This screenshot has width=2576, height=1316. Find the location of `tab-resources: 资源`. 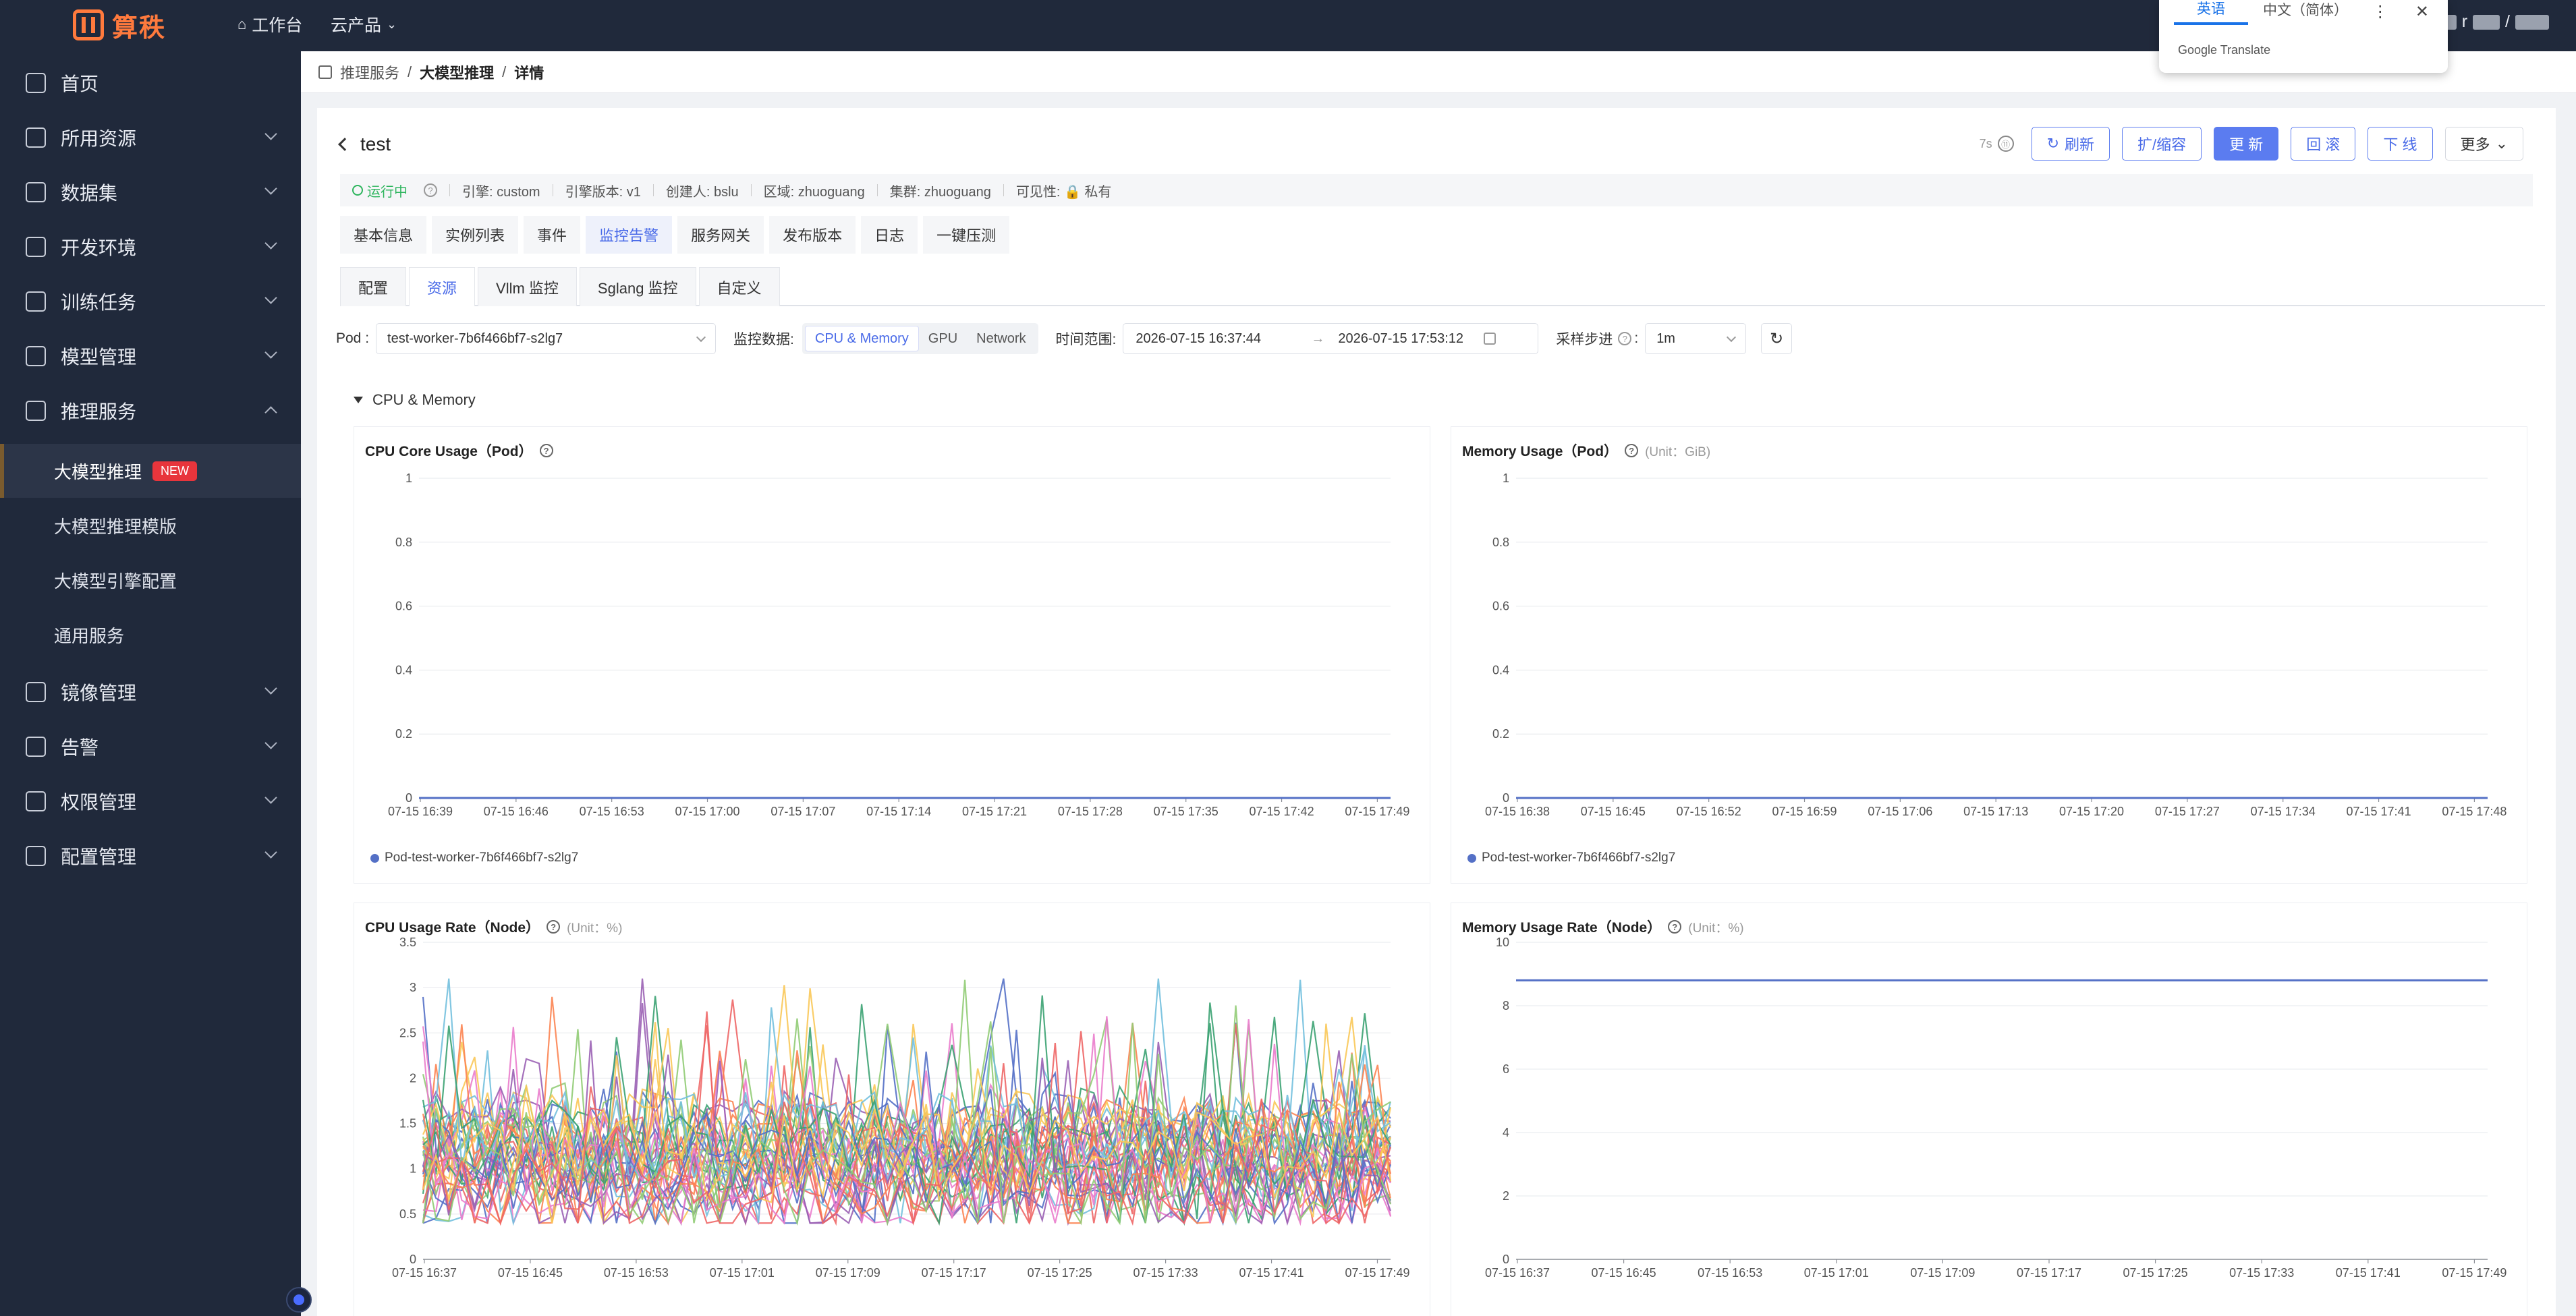

tab-resources: 资源 is located at coordinates (442, 286).